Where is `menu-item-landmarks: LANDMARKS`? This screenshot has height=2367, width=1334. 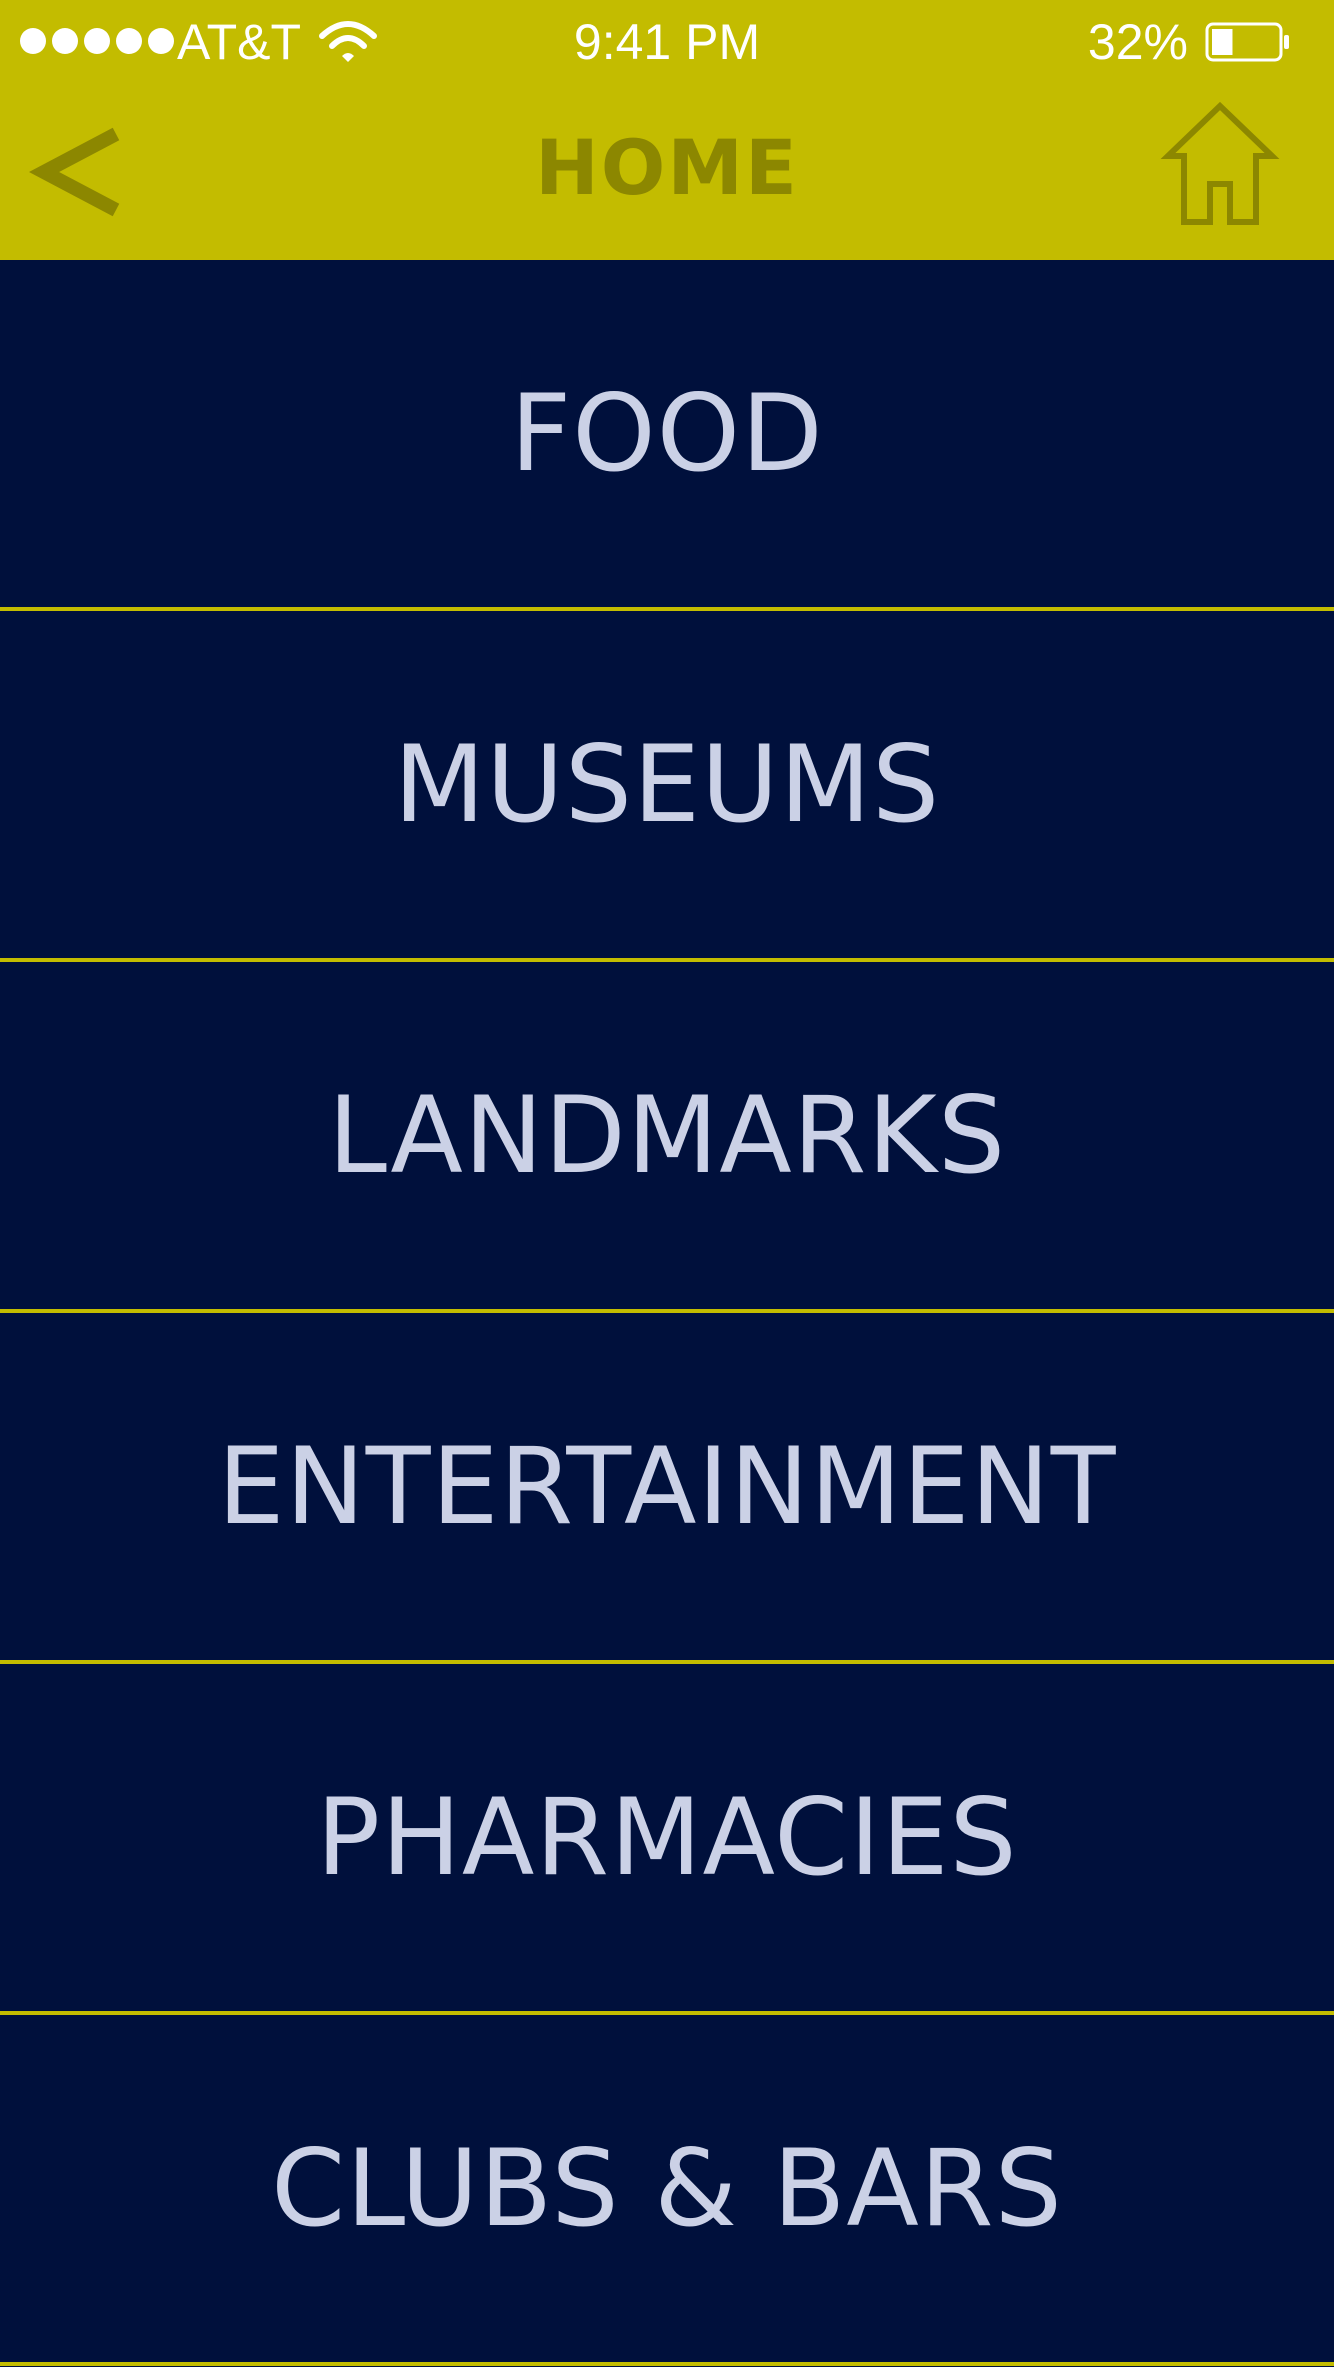 menu-item-landmarks: LANDMARKS is located at coordinates (667, 1137).